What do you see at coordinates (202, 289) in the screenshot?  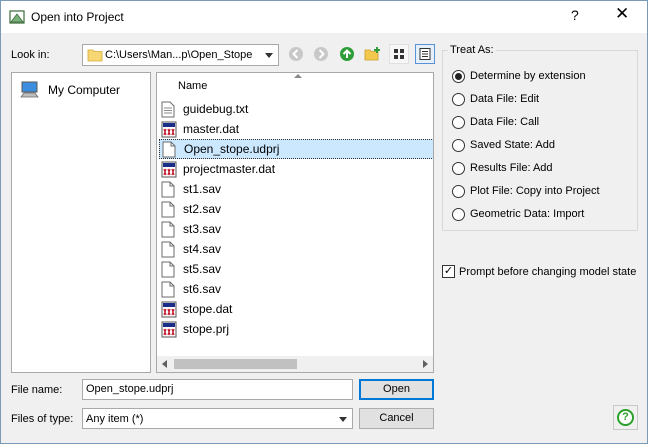 I see `file-name: st6.sav` at bounding box center [202, 289].